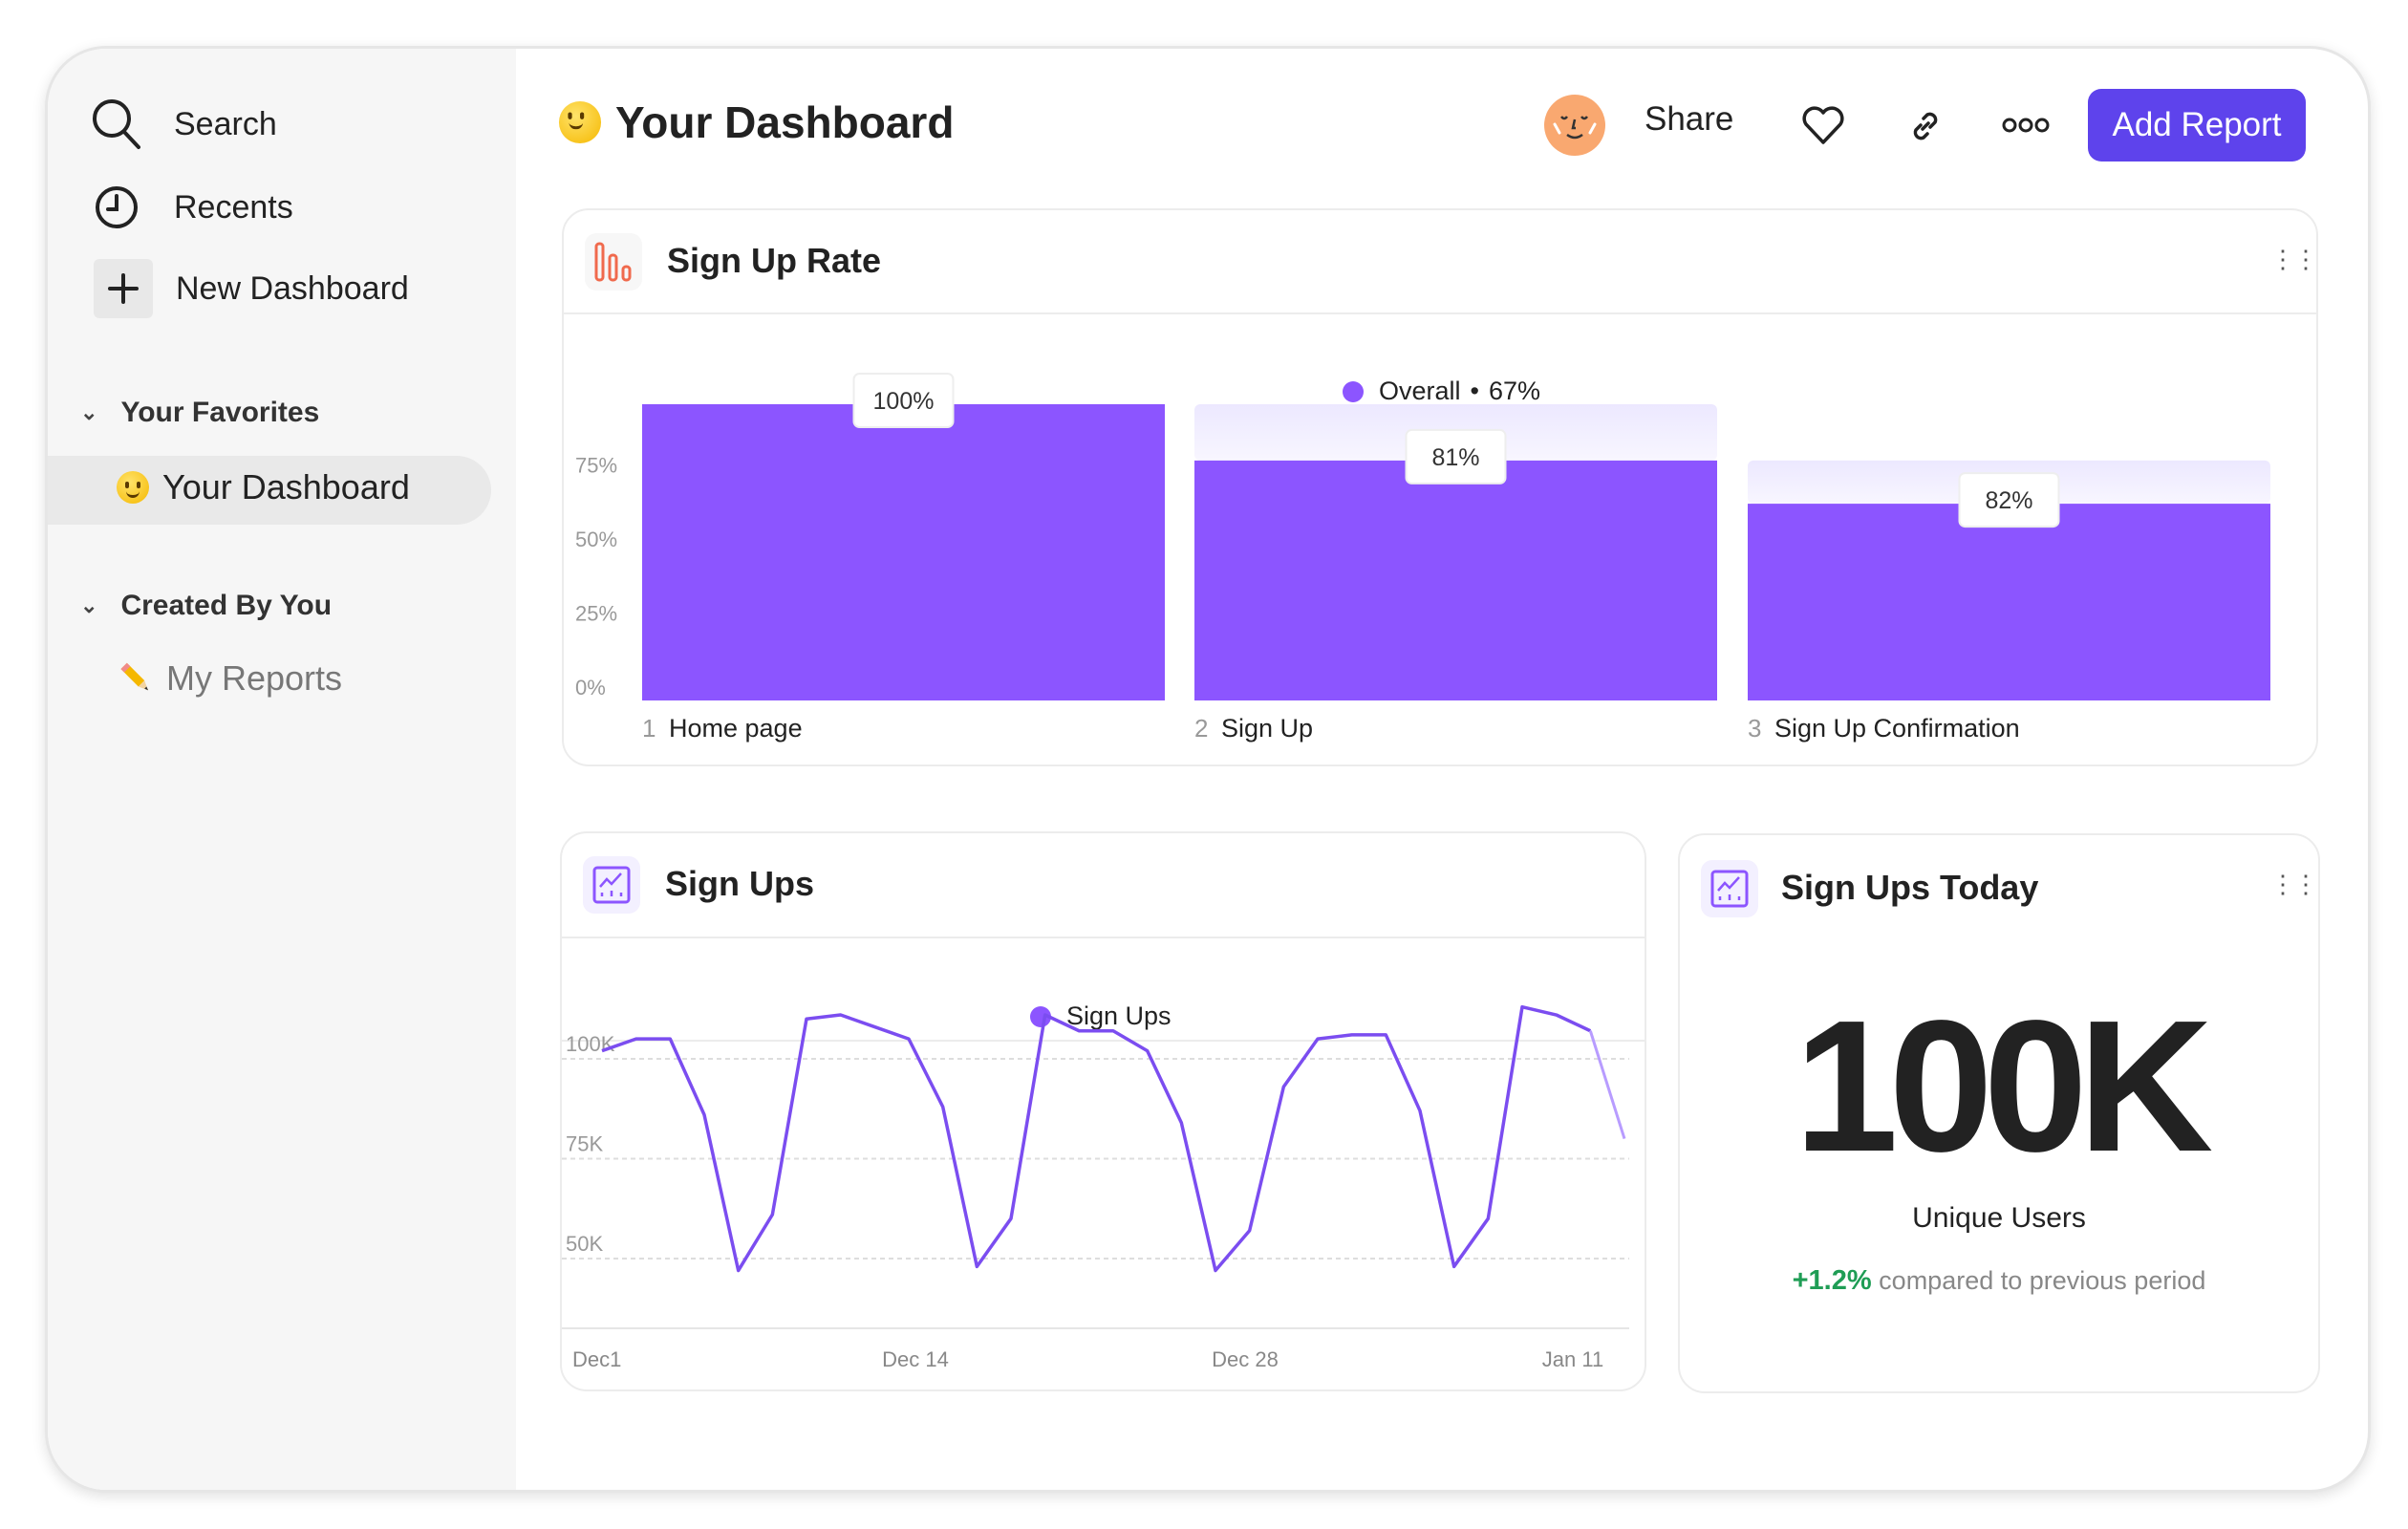 Image resolution: width=2408 pixels, height=1529 pixels. What do you see at coordinates (1096, 1138) in the screenshot?
I see `sign-ups-line` at bounding box center [1096, 1138].